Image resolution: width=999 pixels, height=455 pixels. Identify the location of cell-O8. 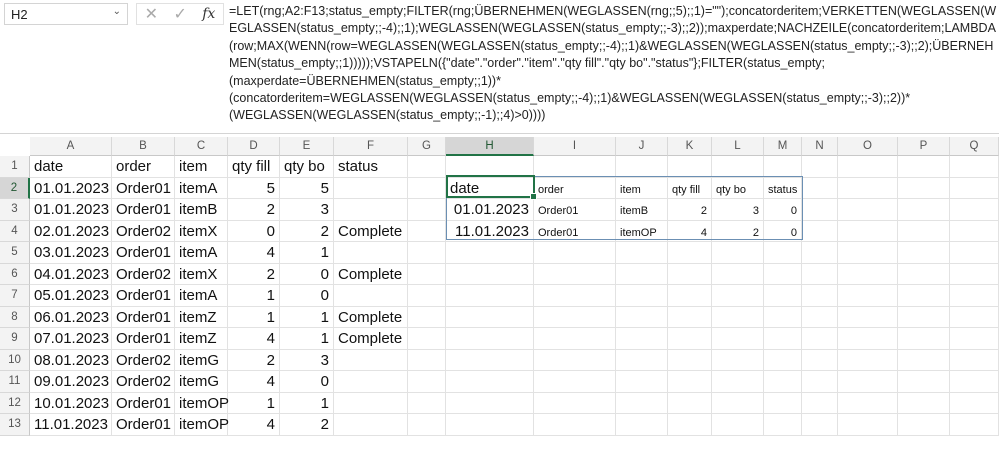
(868, 317).